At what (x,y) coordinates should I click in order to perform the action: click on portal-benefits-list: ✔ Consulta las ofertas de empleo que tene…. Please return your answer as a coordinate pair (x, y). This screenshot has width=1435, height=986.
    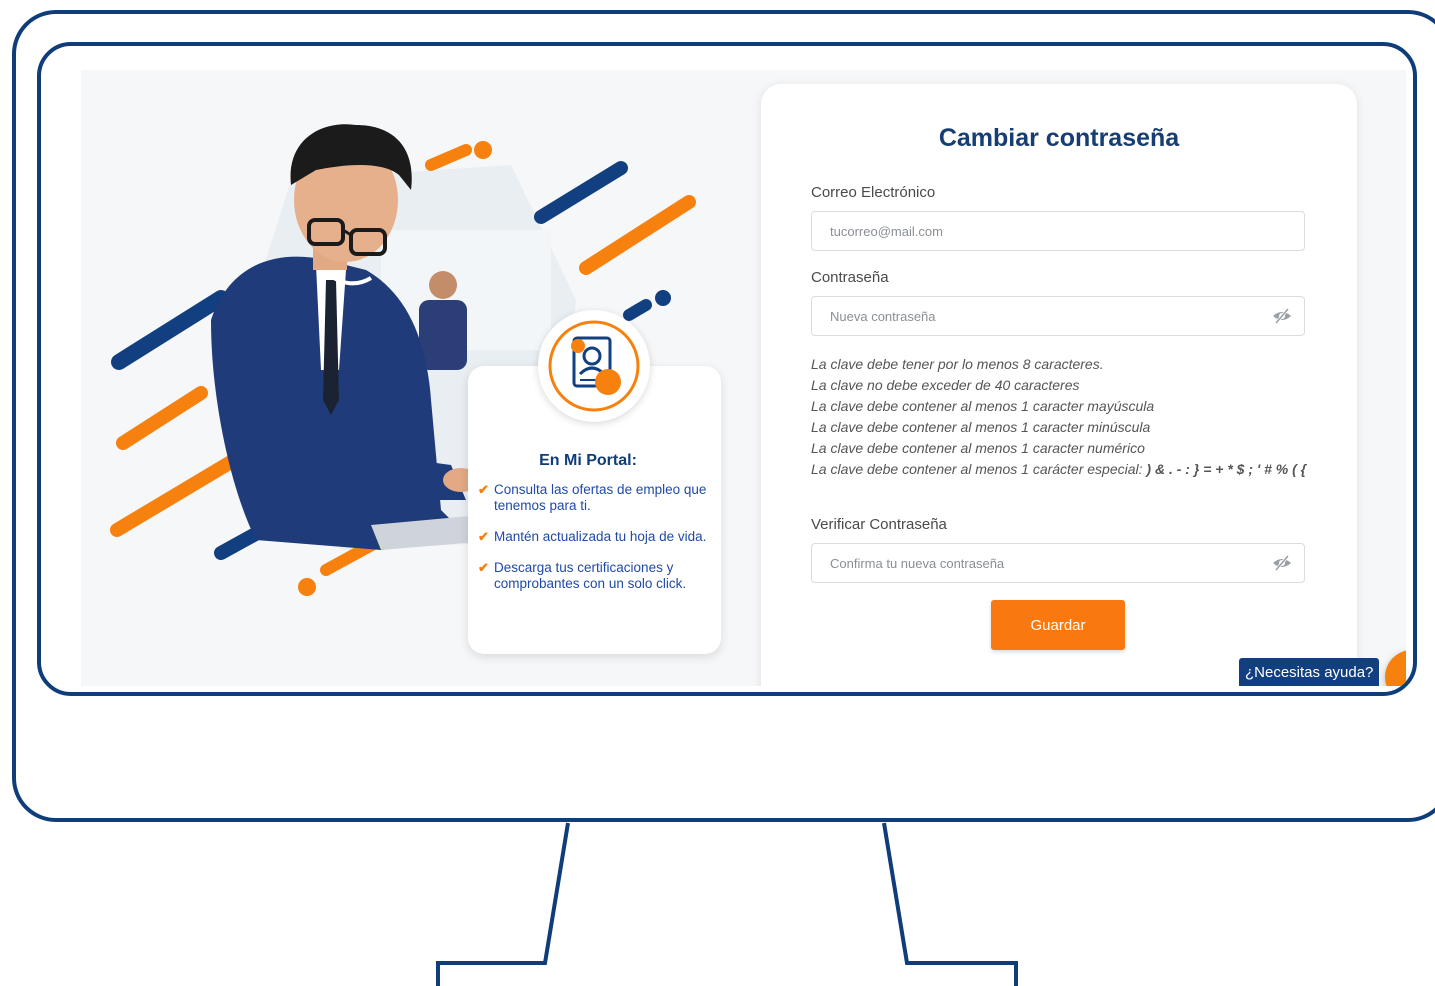
    Looking at the image, I should click on (596, 544).